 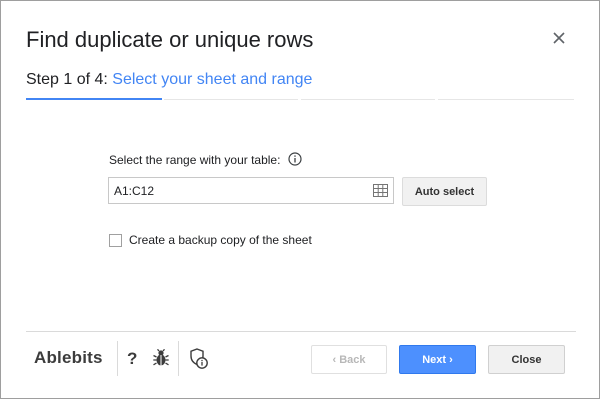 What do you see at coordinates (68, 357) in the screenshot?
I see `brand-logo: Ablebits` at bounding box center [68, 357].